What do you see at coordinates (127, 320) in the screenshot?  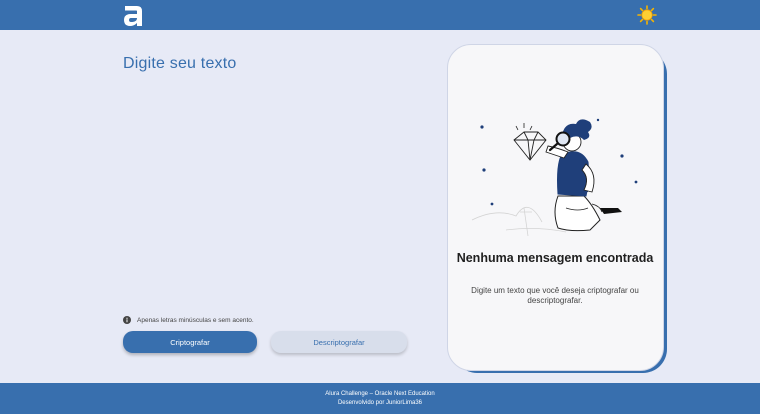 I see `info-icon` at bounding box center [127, 320].